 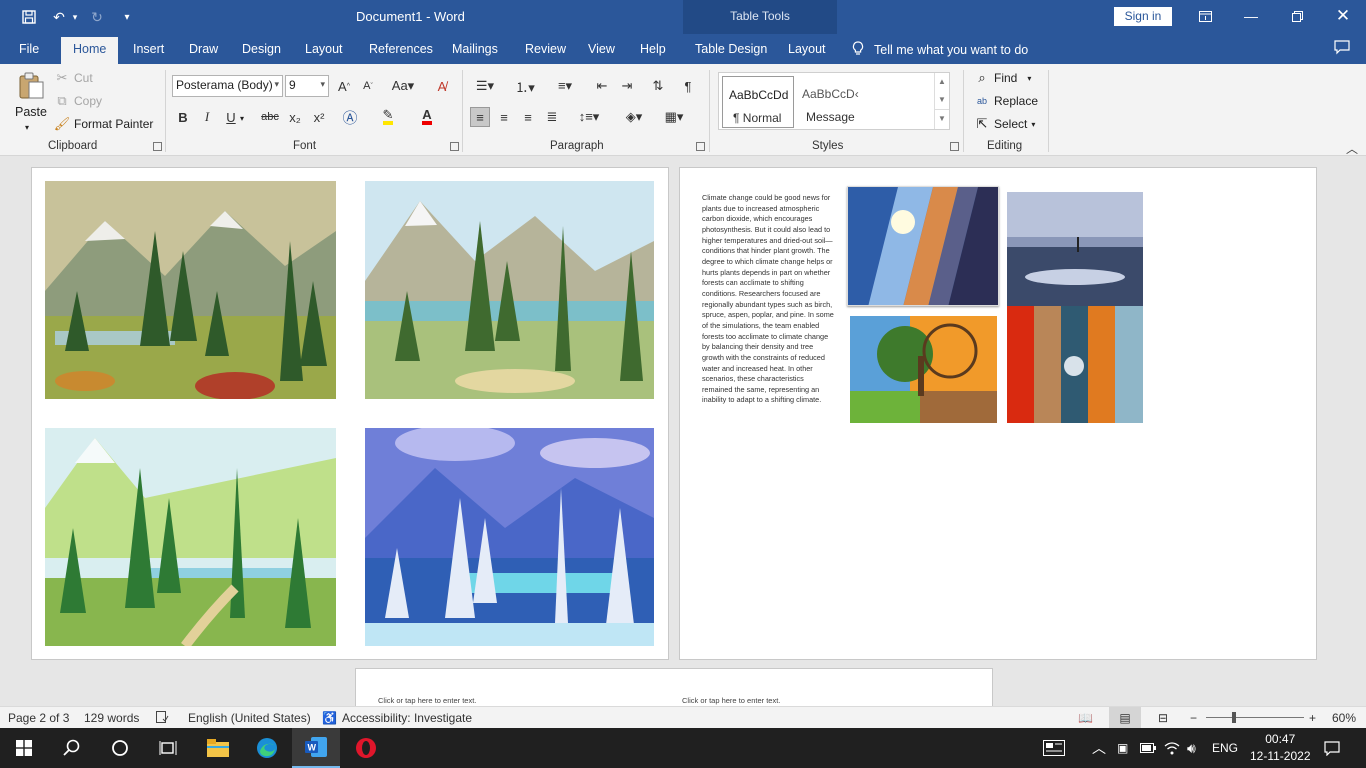 What do you see at coordinates (528, 117) in the screenshot?
I see `align-right-icon: ≡` at bounding box center [528, 117].